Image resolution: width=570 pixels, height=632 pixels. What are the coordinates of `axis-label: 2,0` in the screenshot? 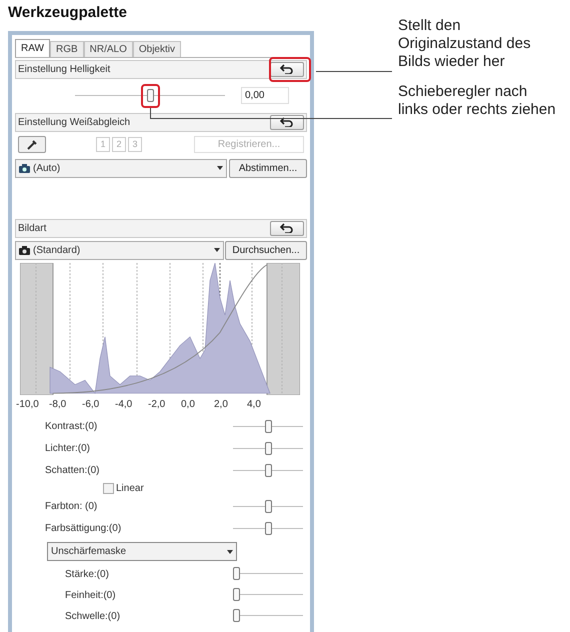 It's located at (221, 405).